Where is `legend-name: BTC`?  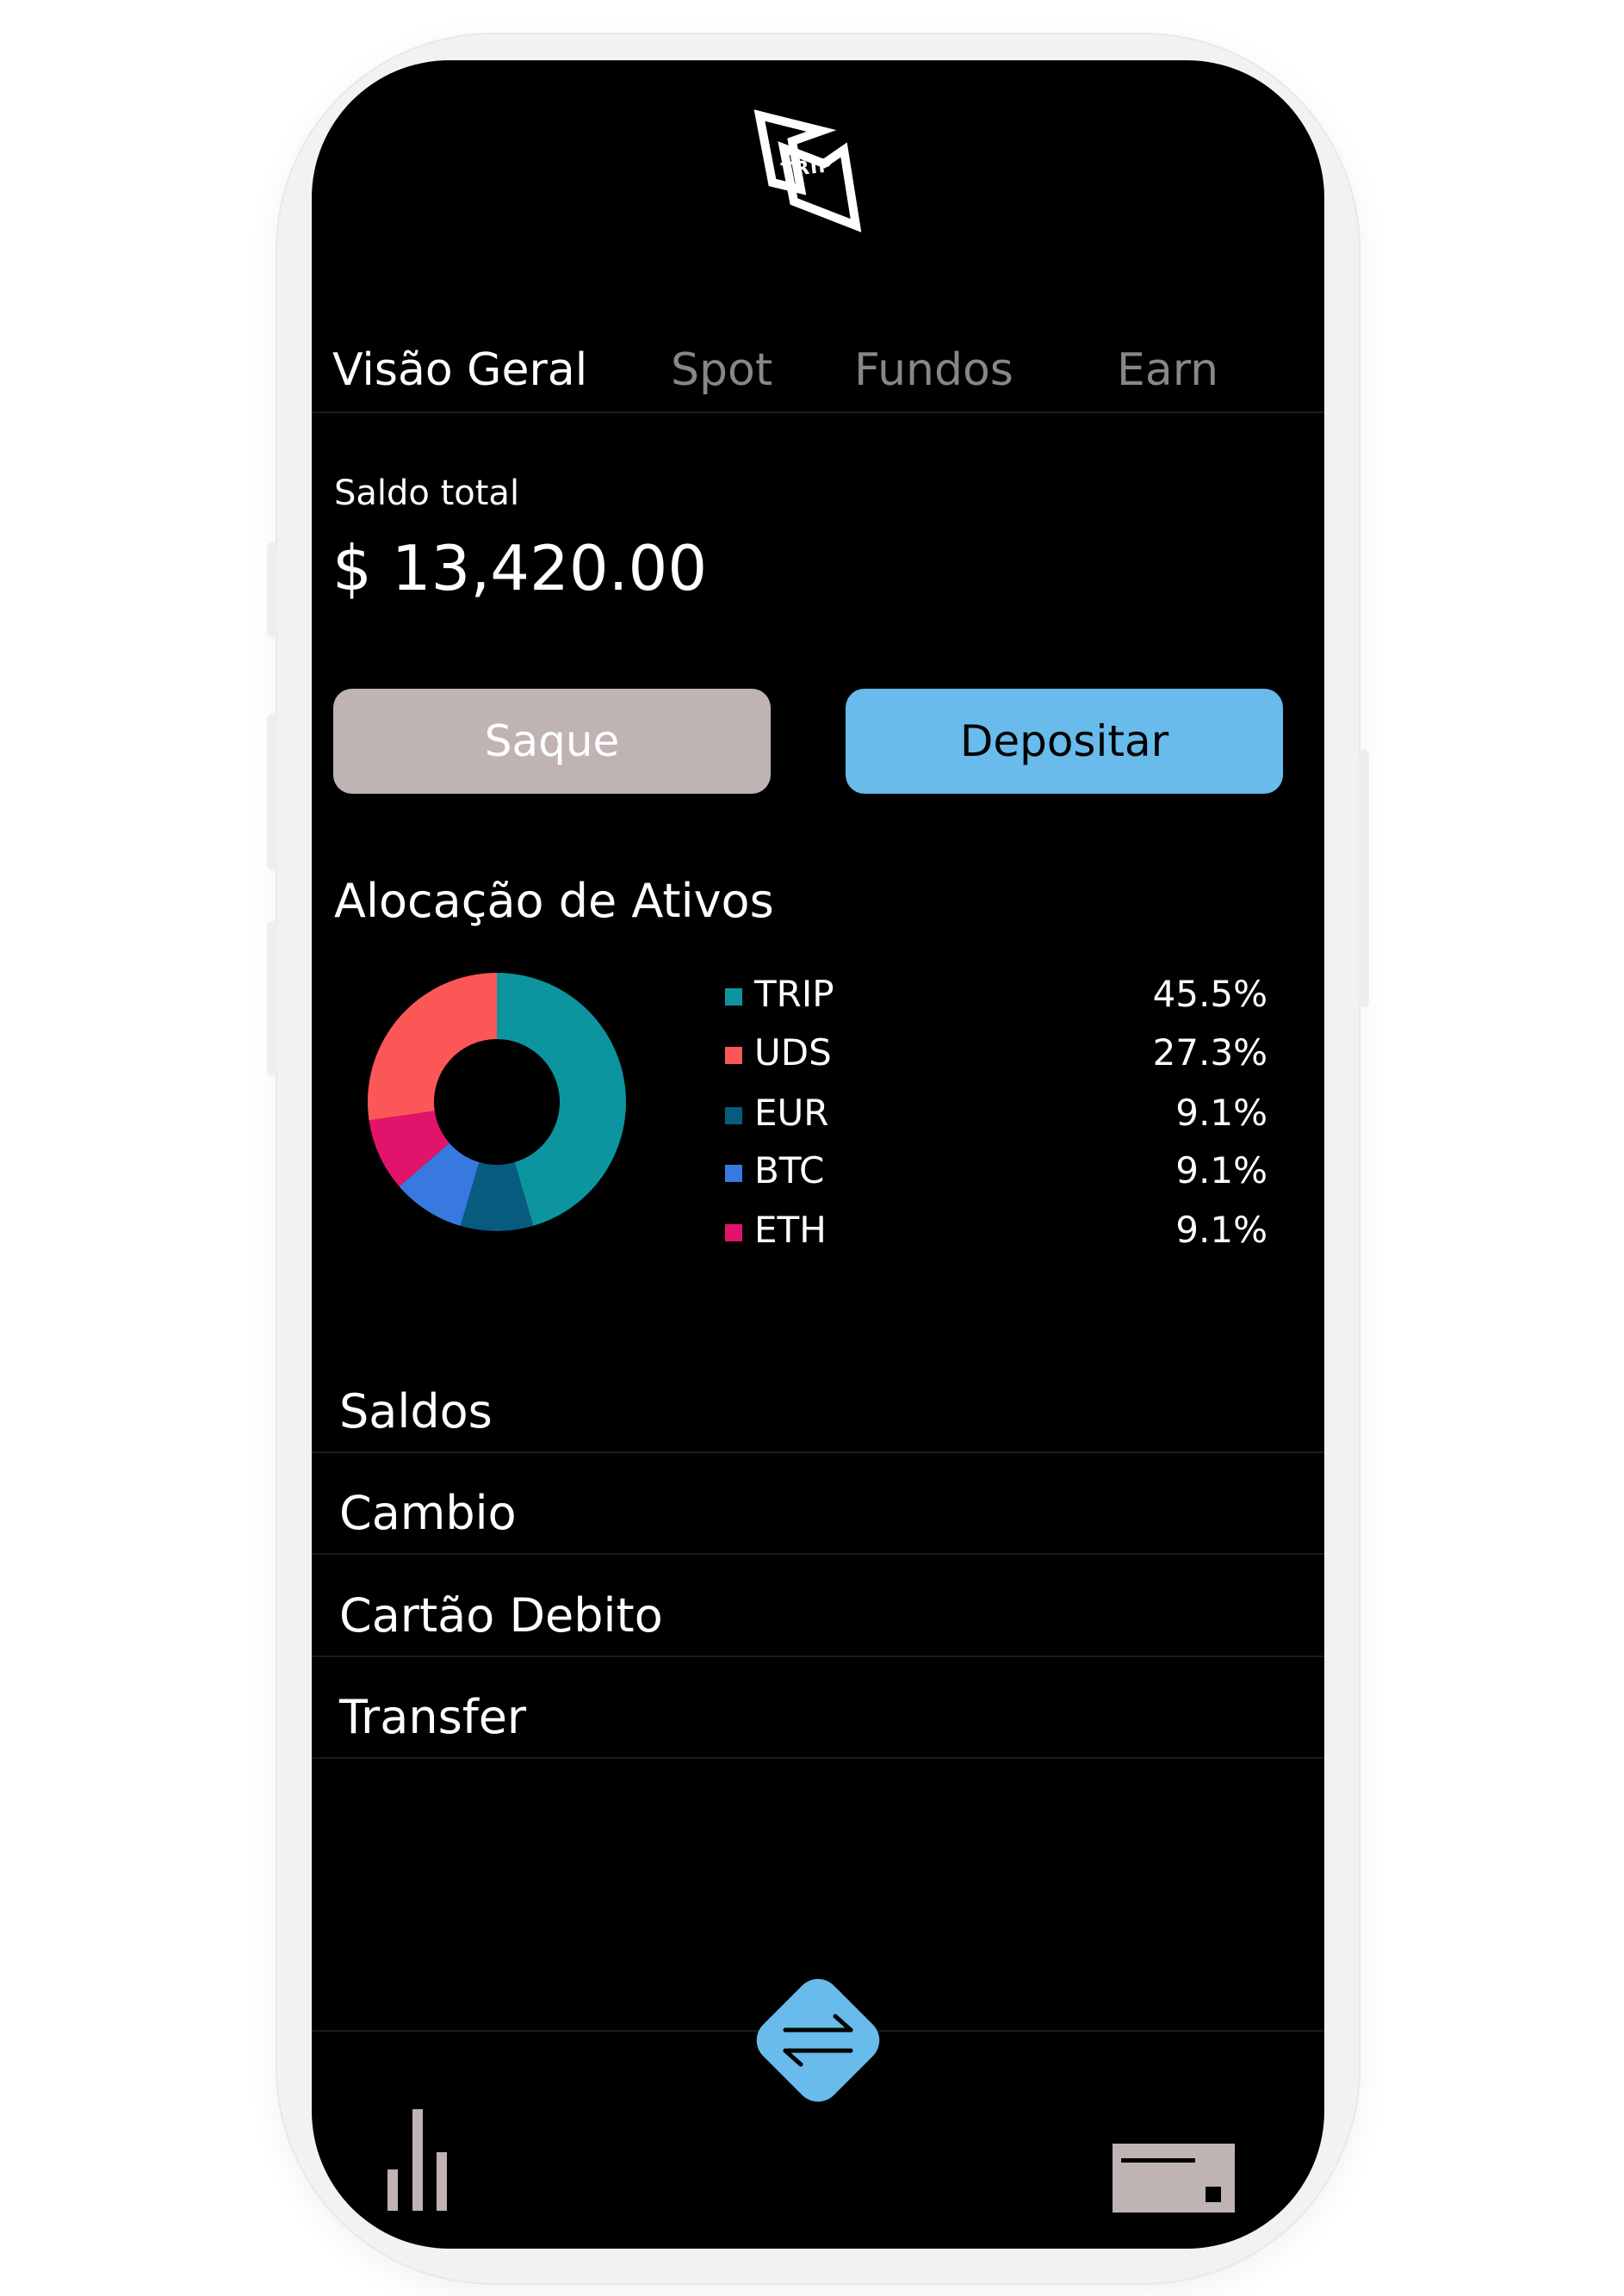
legend-name: BTC is located at coordinates (789, 1170).